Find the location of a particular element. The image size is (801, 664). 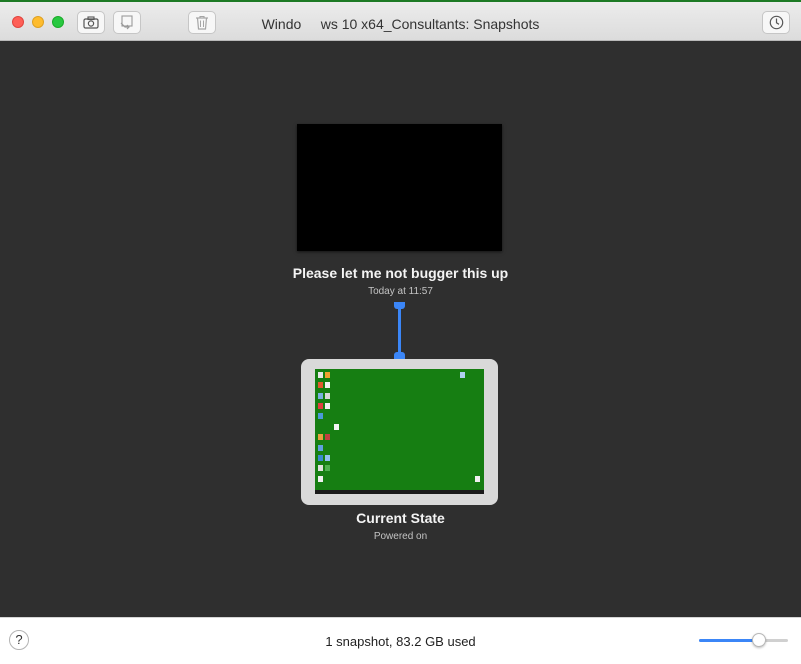

title-bar: Windo ws 10 x64_Consultants: Snapshots is located at coordinates (400, 20).